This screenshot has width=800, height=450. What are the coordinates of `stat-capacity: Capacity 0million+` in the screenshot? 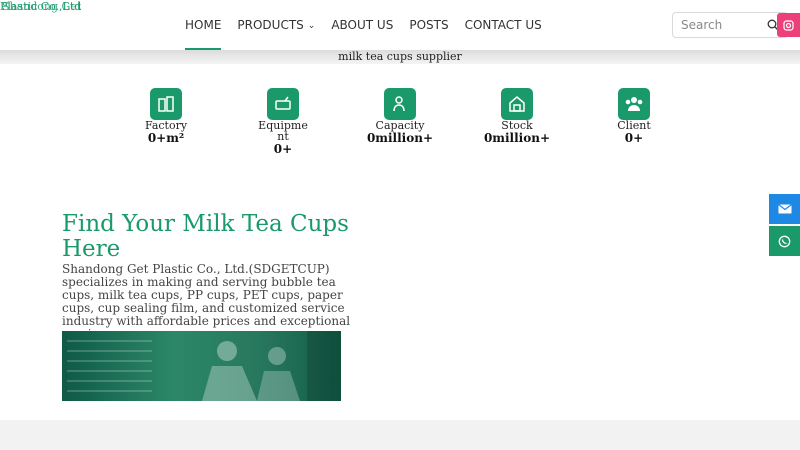 It's located at (400, 116).